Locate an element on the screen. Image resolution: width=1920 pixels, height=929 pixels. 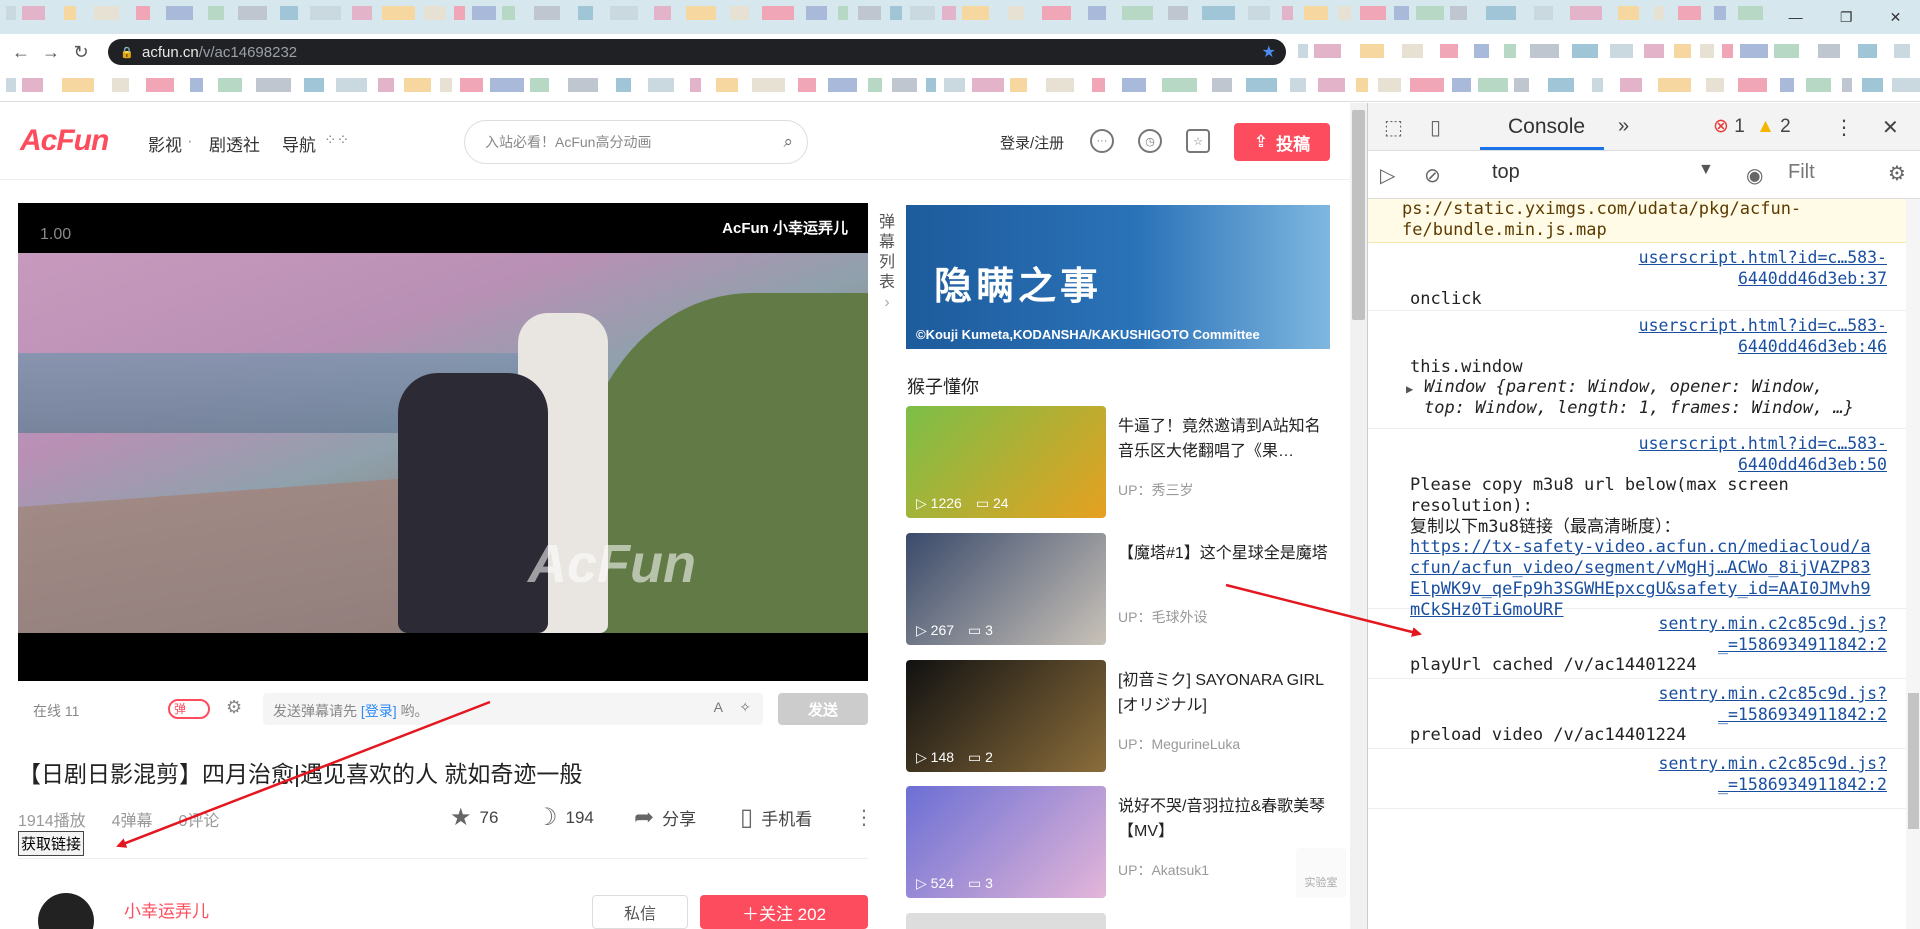
card-uploader: UP：Akatsuk1 is located at coordinates (1163, 870).